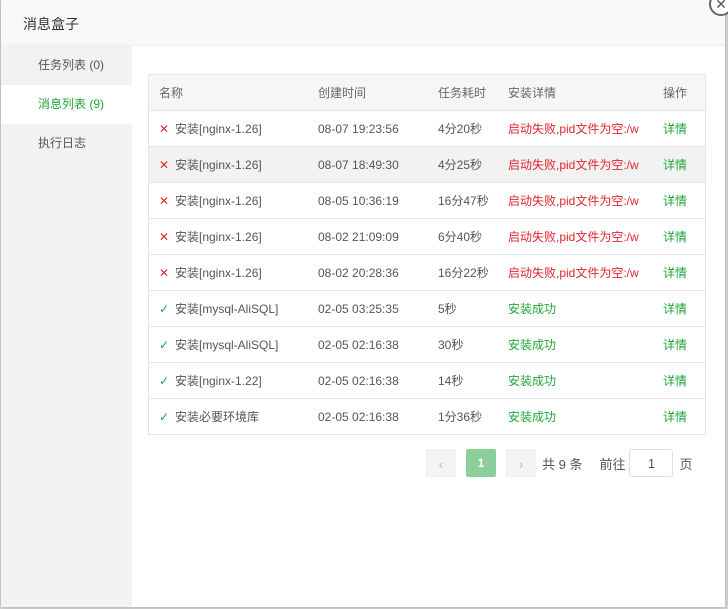  What do you see at coordinates (363, 23) in the screenshot?
I see `dialog-header: 消息盒子` at bounding box center [363, 23].